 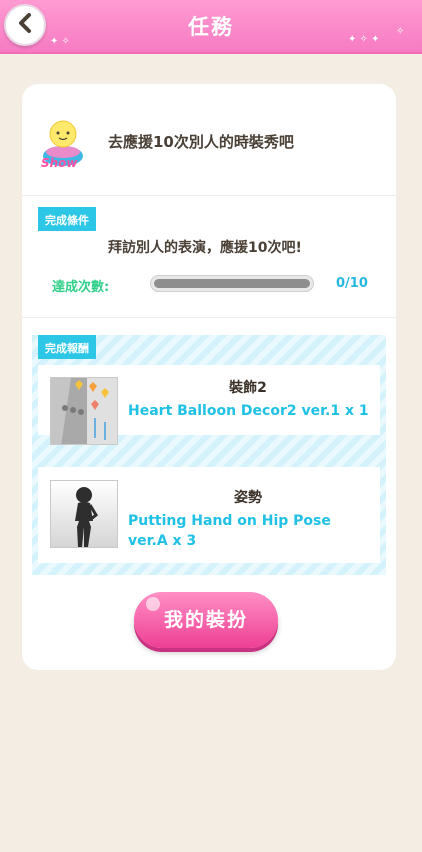 What do you see at coordinates (248, 498) in the screenshot?
I see `reward-category: 姿勢` at bounding box center [248, 498].